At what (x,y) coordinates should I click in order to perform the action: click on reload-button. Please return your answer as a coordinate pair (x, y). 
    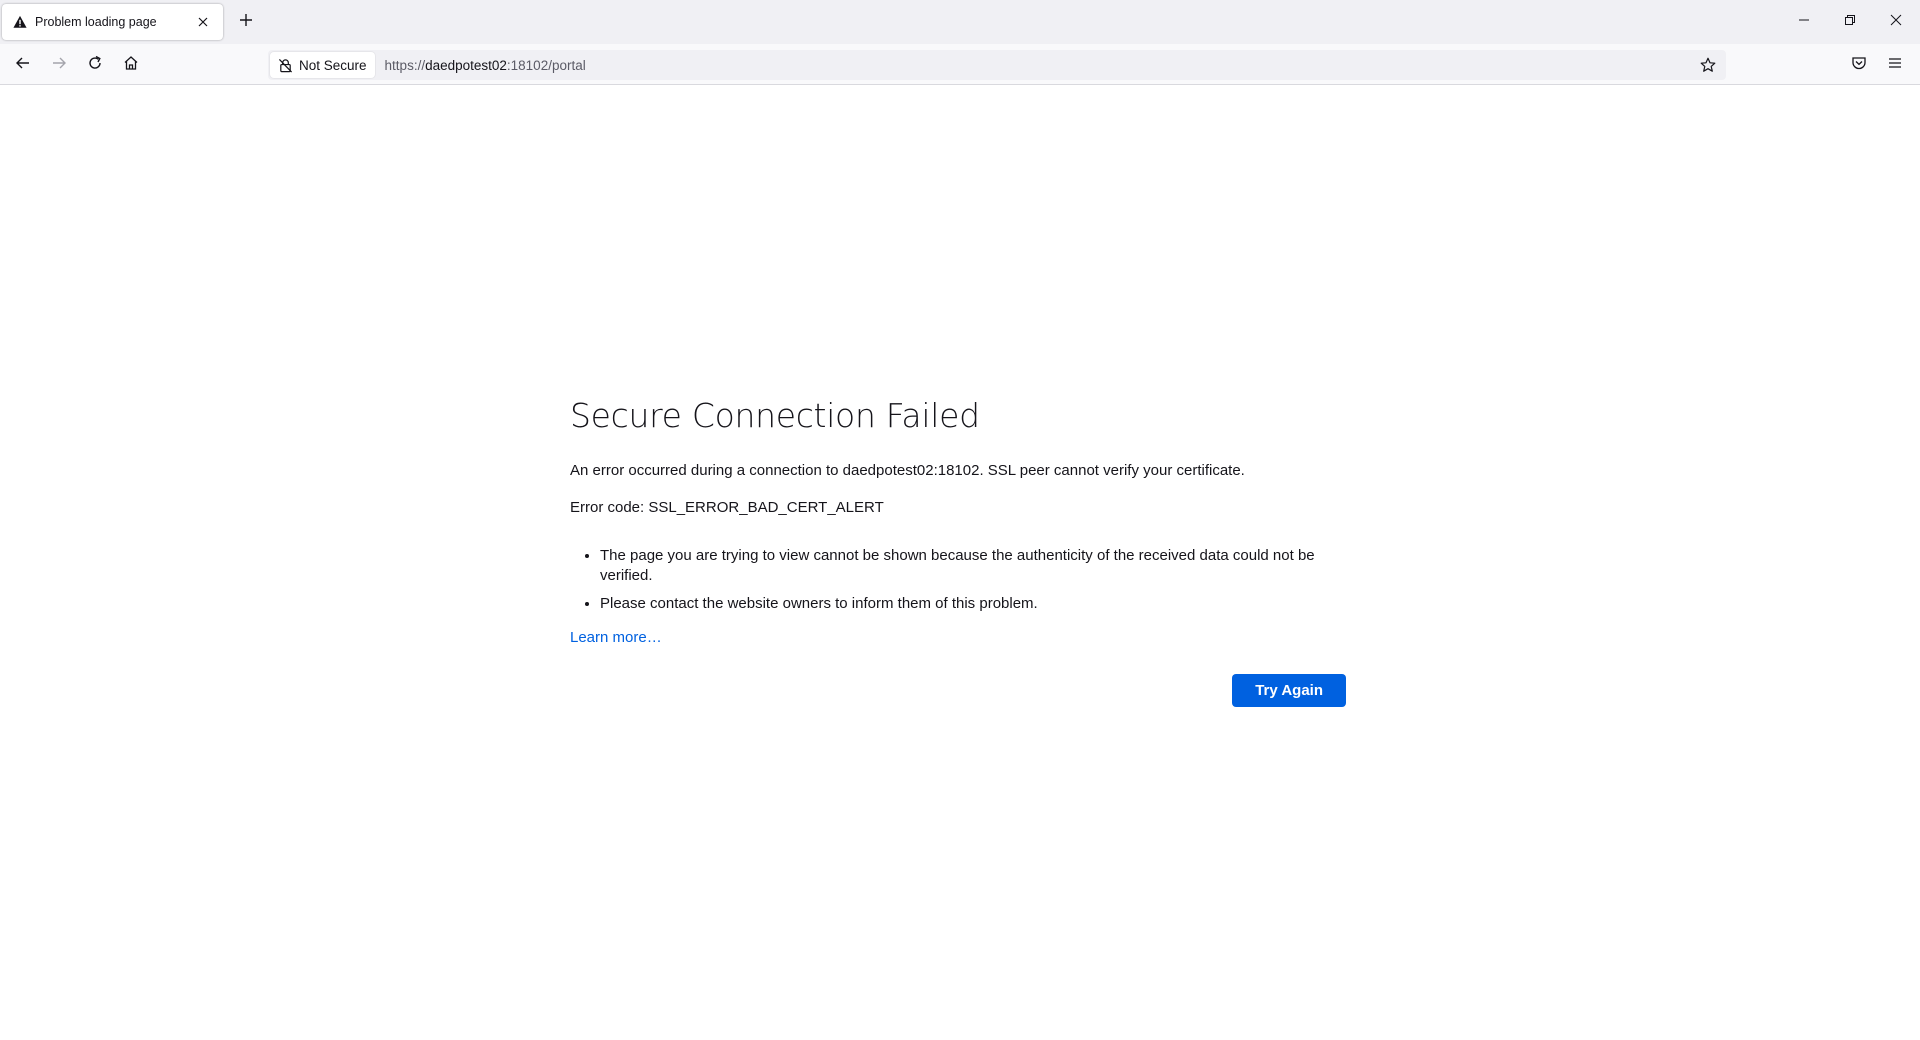
    Looking at the image, I should click on (95, 65).